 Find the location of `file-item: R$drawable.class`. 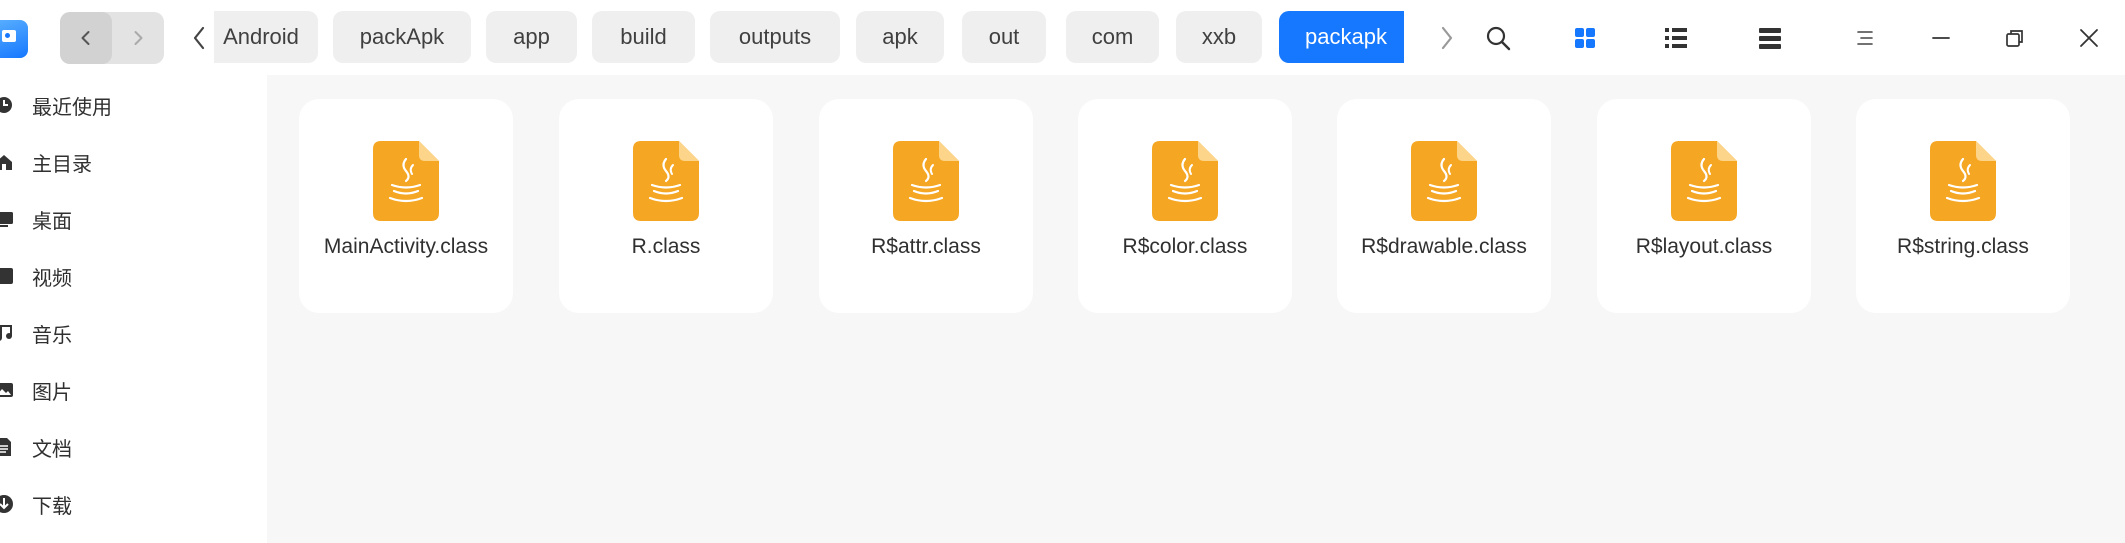

file-item: R$drawable.class is located at coordinates (1444, 206).